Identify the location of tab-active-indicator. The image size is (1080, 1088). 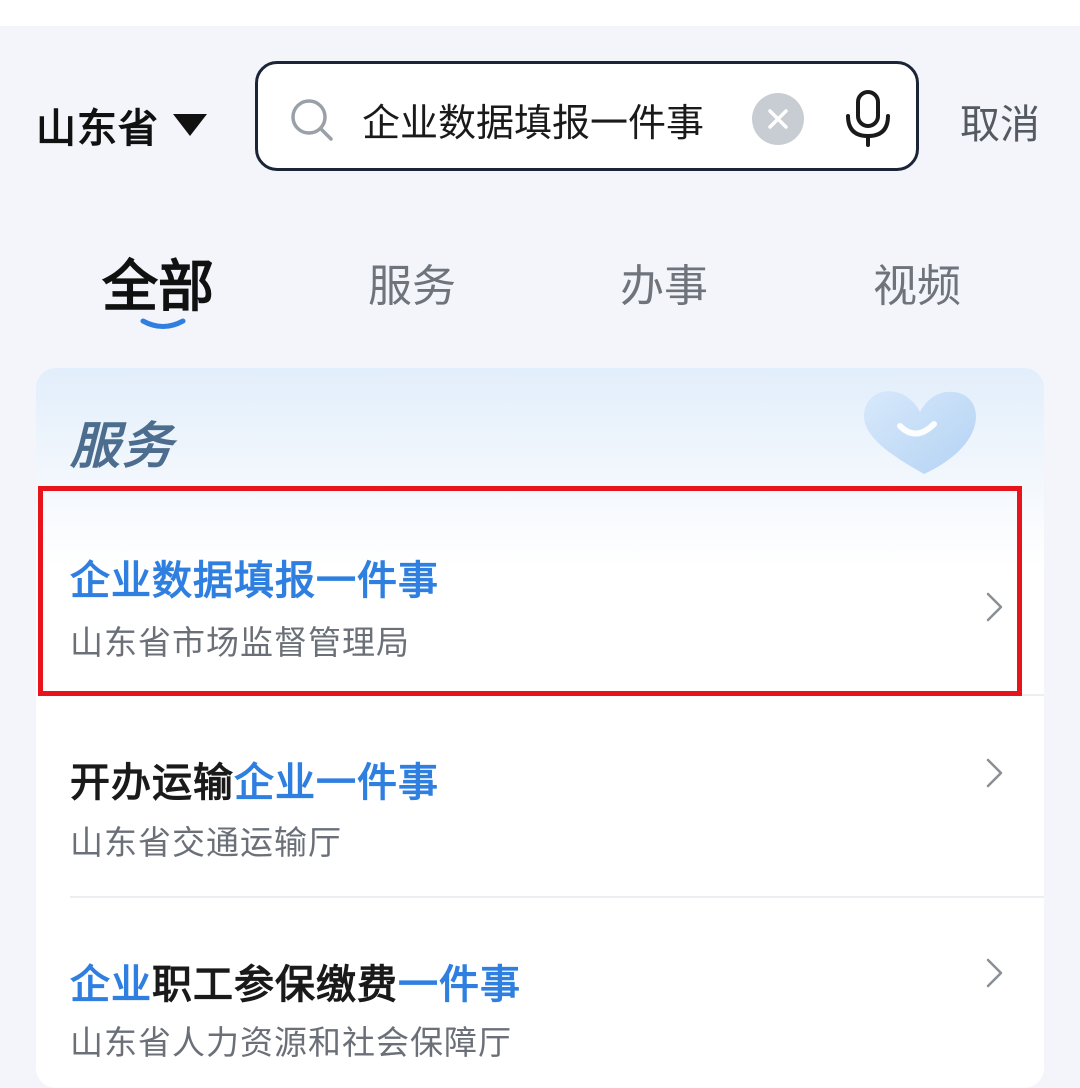
(163, 323).